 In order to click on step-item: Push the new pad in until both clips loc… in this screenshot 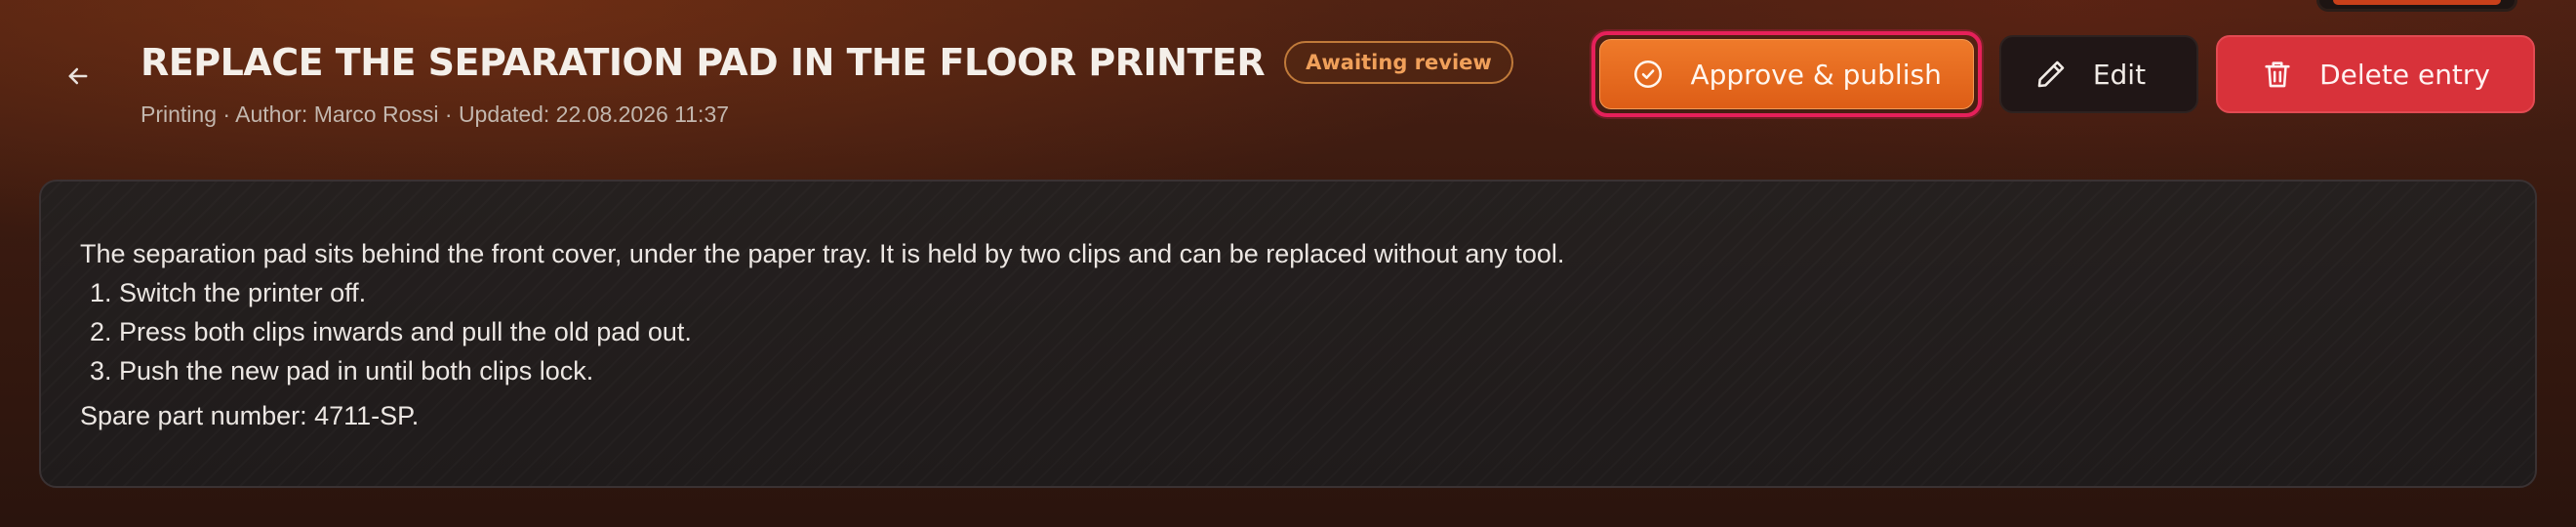, I will do `click(1307, 370)`.